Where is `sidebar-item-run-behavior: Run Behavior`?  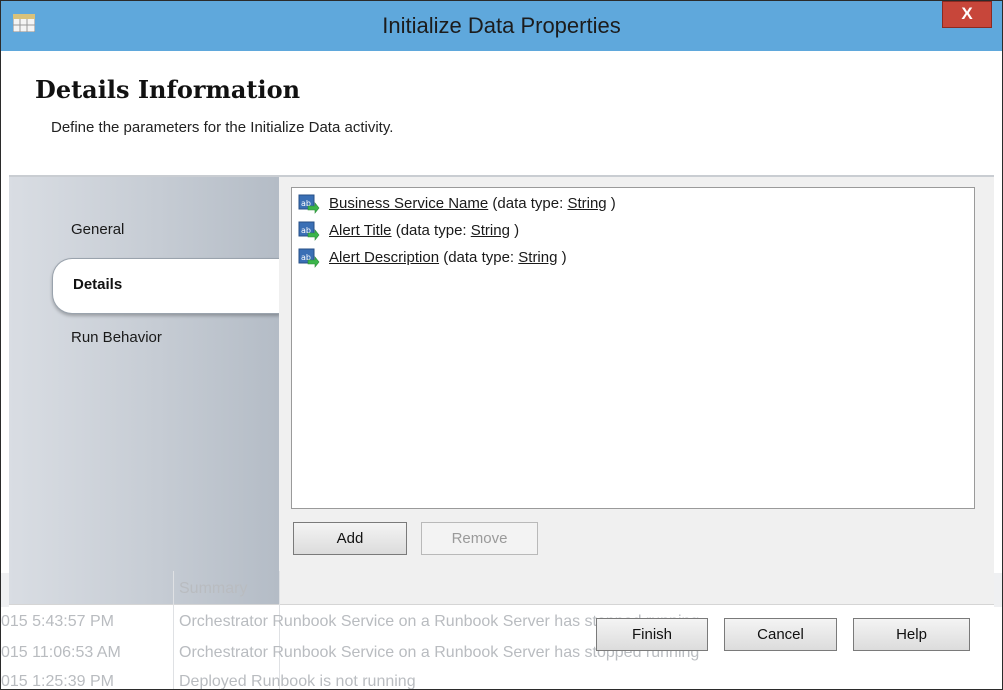
sidebar-item-run-behavior: Run Behavior is located at coordinates (116, 337).